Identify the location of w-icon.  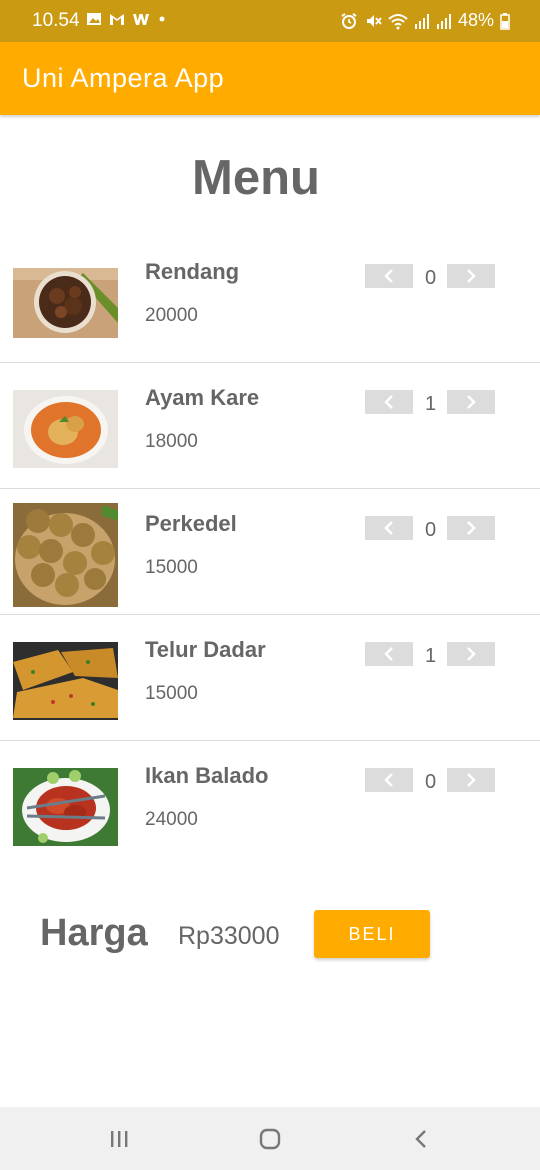
(141, 19).